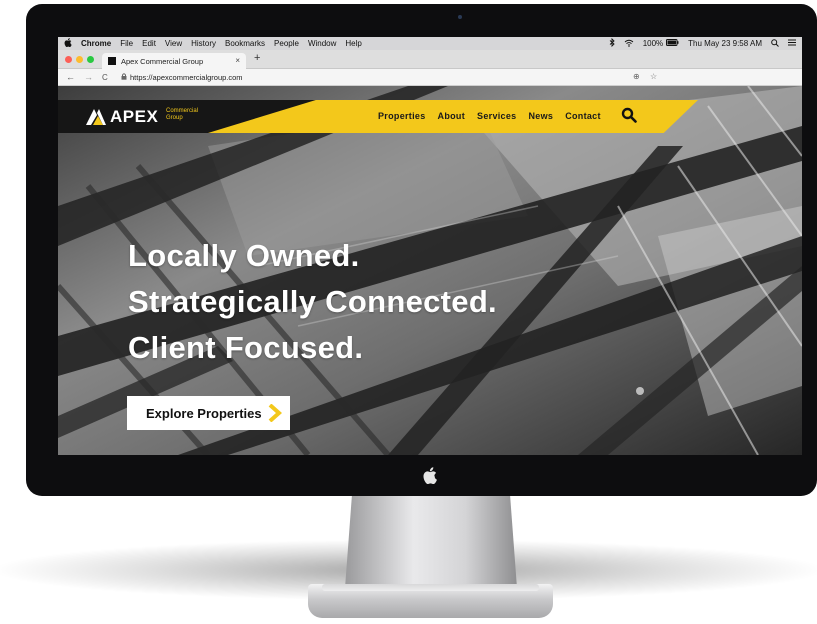 The height and width of the screenshot is (624, 817). What do you see at coordinates (246, 347) in the screenshot?
I see `headline-line-3: Client Focused.` at bounding box center [246, 347].